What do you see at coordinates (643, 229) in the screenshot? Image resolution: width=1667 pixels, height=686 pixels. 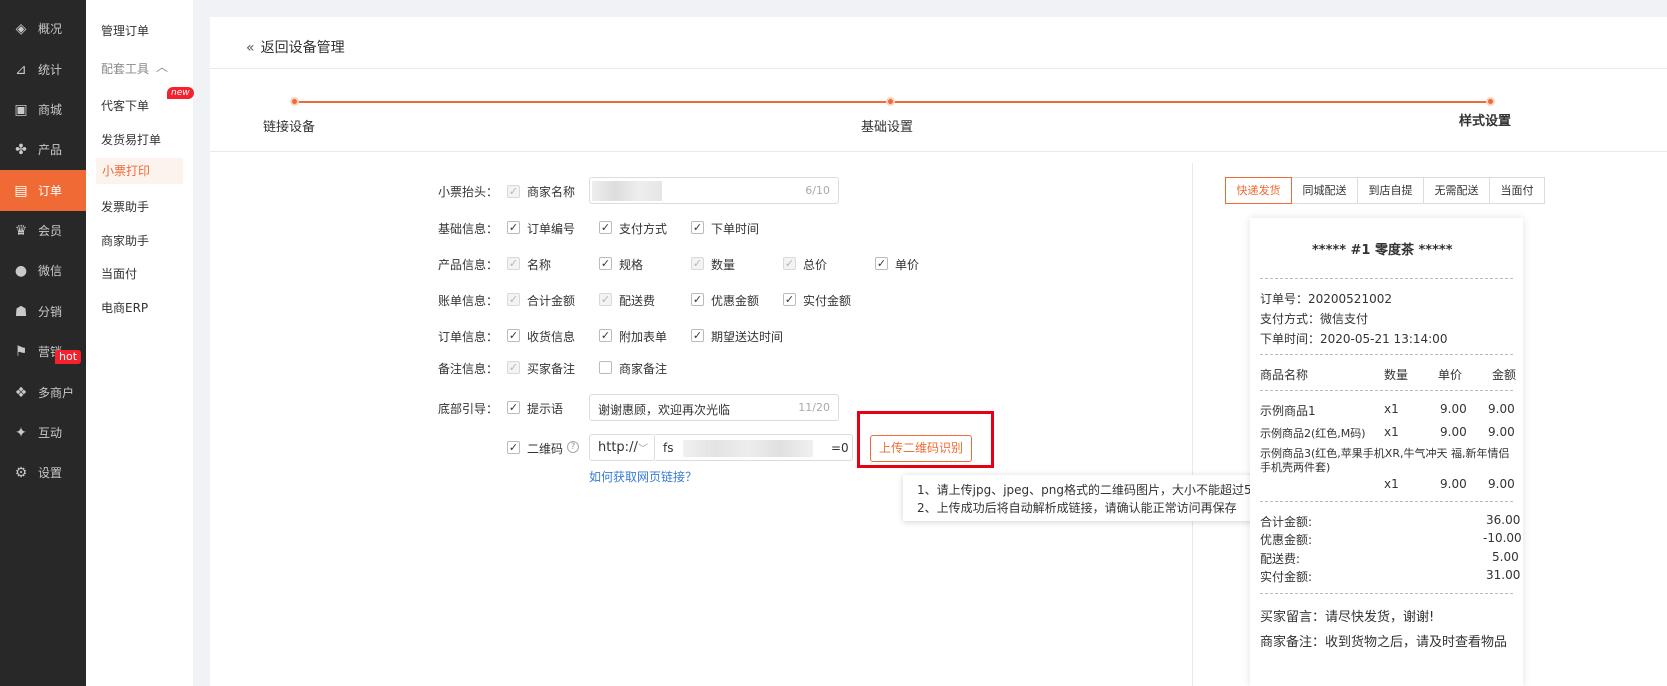 I see `checkbox-label: 支付方式` at bounding box center [643, 229].